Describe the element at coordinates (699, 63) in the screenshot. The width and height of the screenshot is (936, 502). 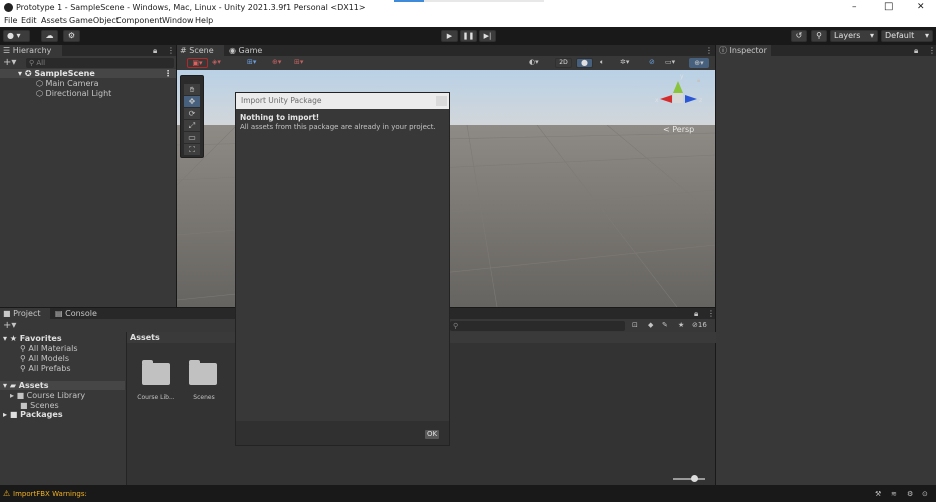
I see `gizmos-dropdown: ⊕▾` at that location.